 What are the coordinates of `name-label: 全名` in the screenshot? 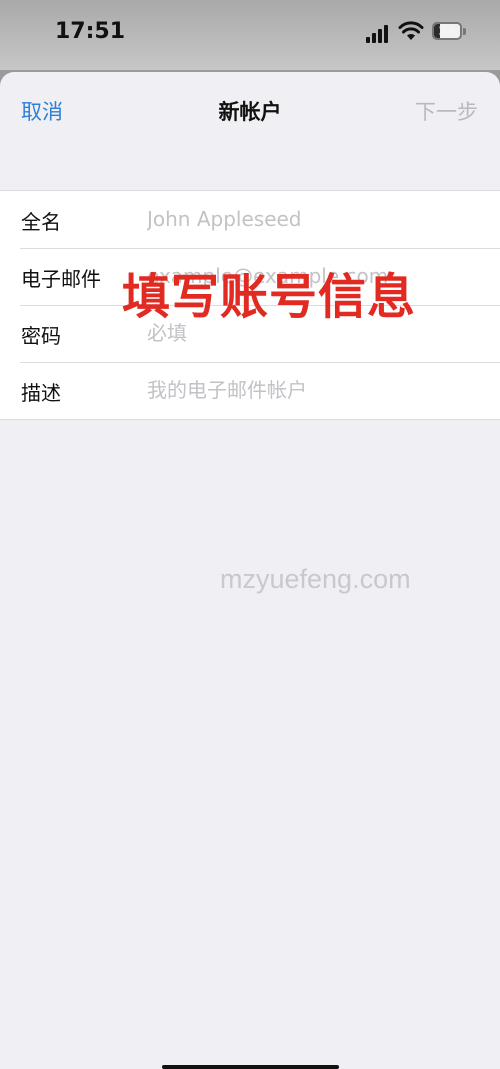 It's located at (41, 222).